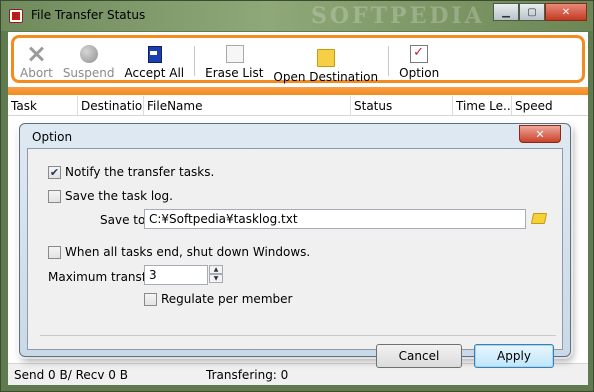 This screenshot has height=392, width=594. Describe the element at coordinates (216, 269) in the screenshot. I see `chevron-up-icon: ▲` at that location.